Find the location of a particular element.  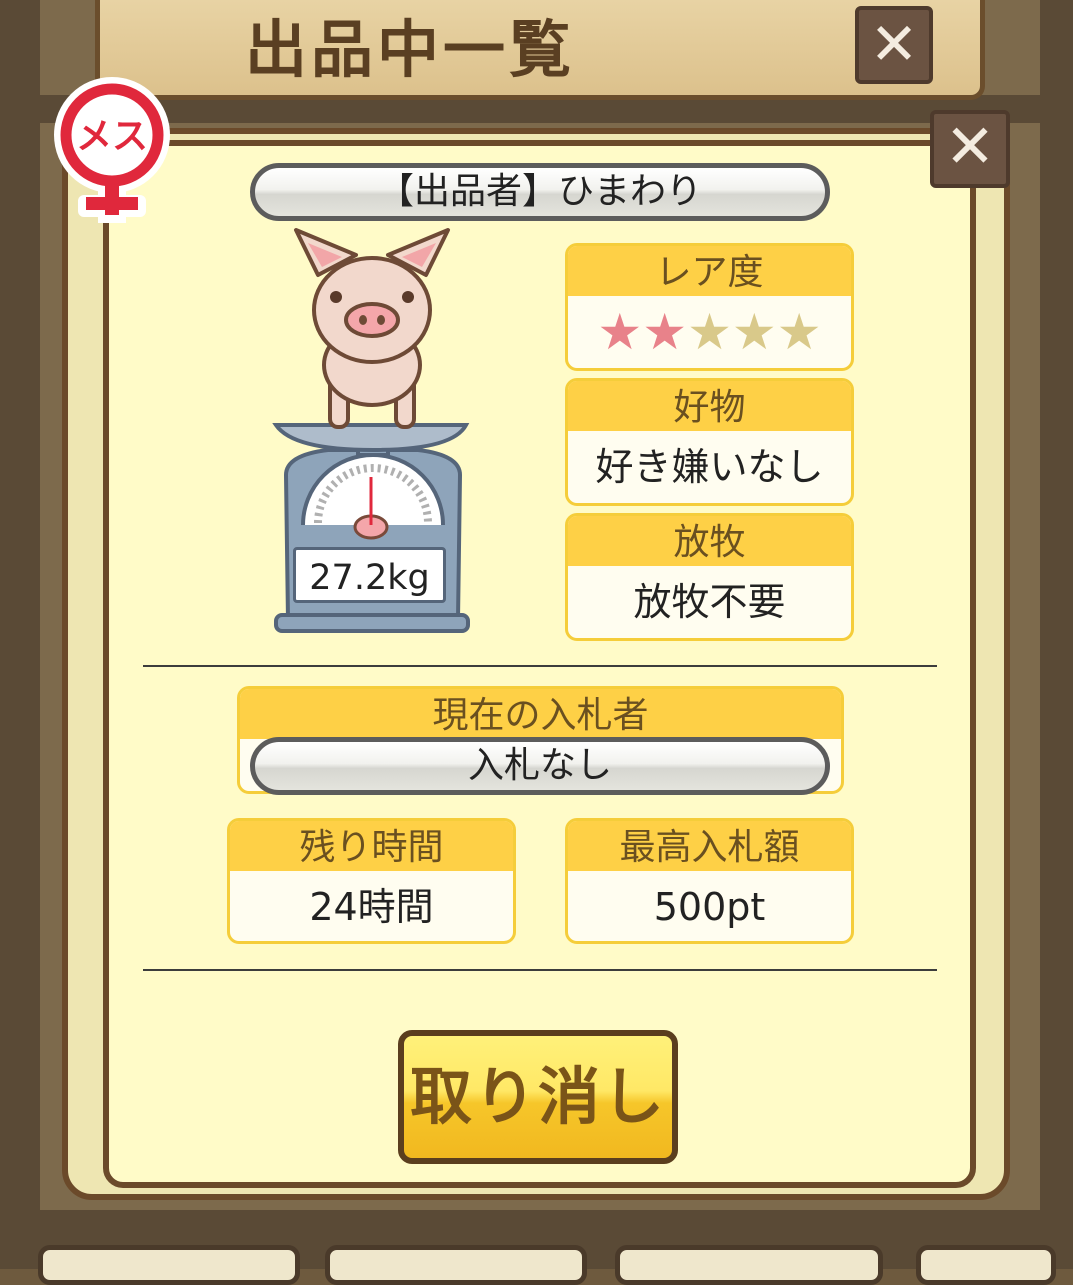

rarity-box: レア度 ★★★★★ is located at coordinates (709, 307).